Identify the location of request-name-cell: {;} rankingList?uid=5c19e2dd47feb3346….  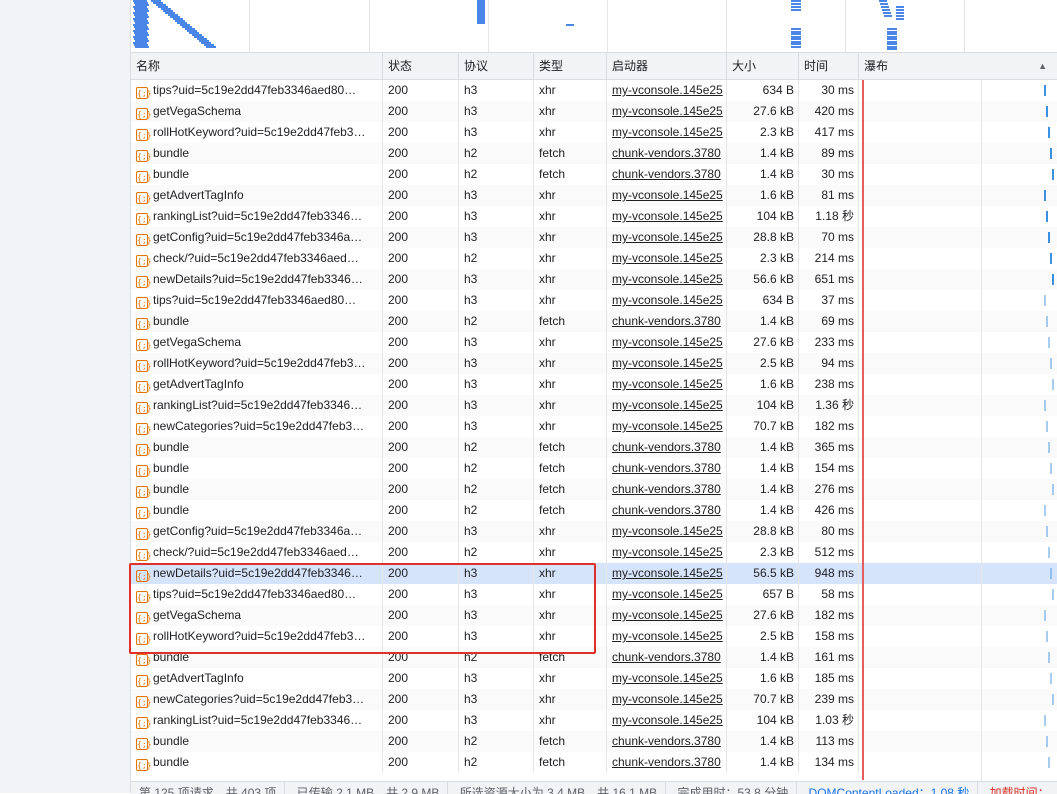
(257, 720).